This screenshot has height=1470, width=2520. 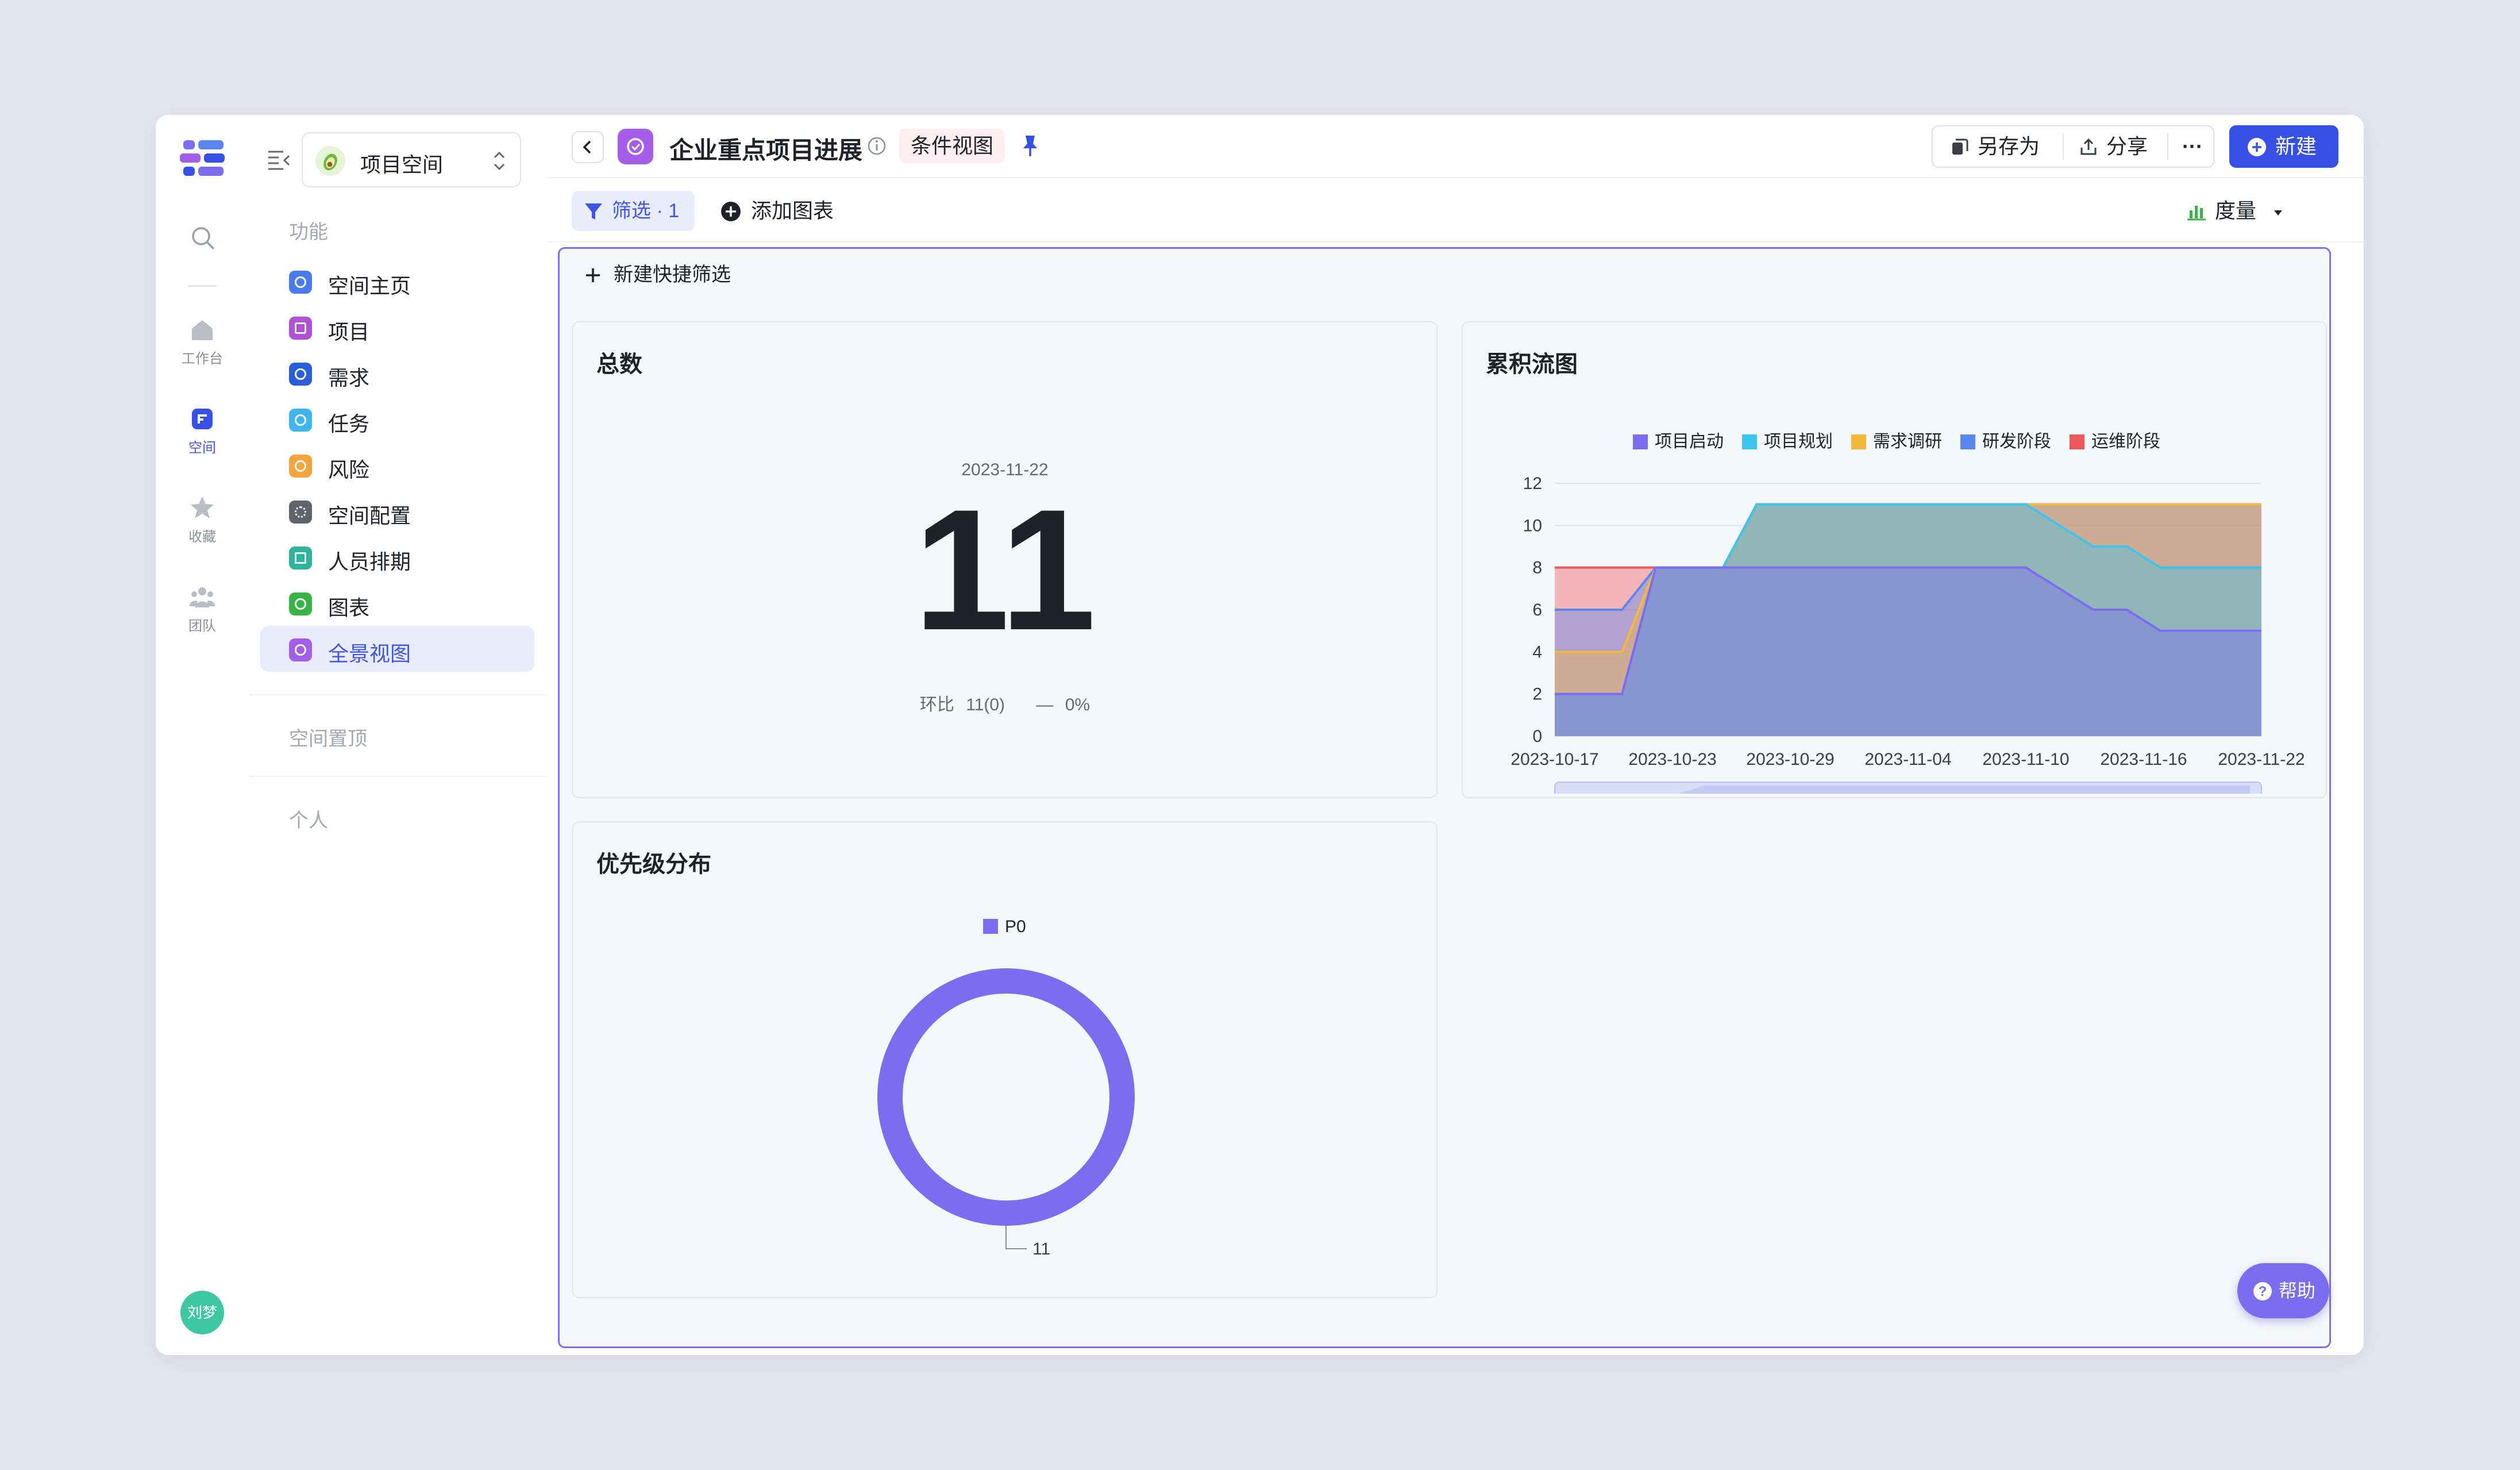 I want to click on measure-label: 度量, so click(x=2236, y=210).